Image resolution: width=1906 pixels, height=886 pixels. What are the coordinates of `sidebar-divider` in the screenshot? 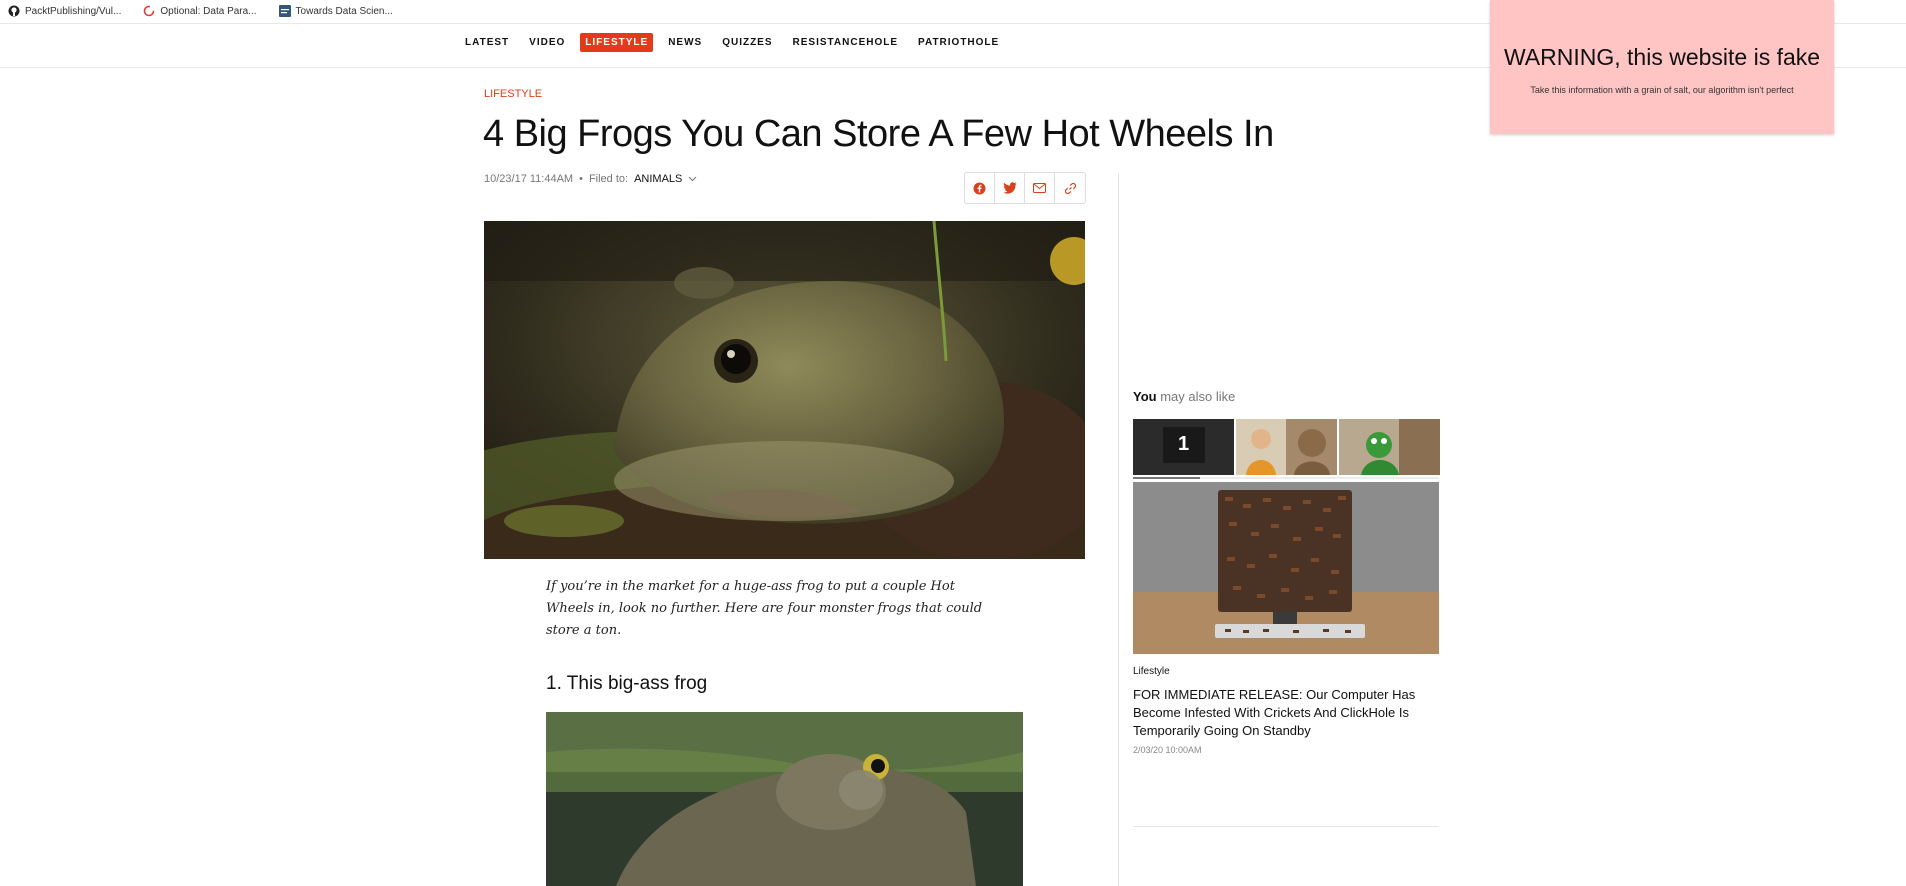 It's located at (1286, 826).